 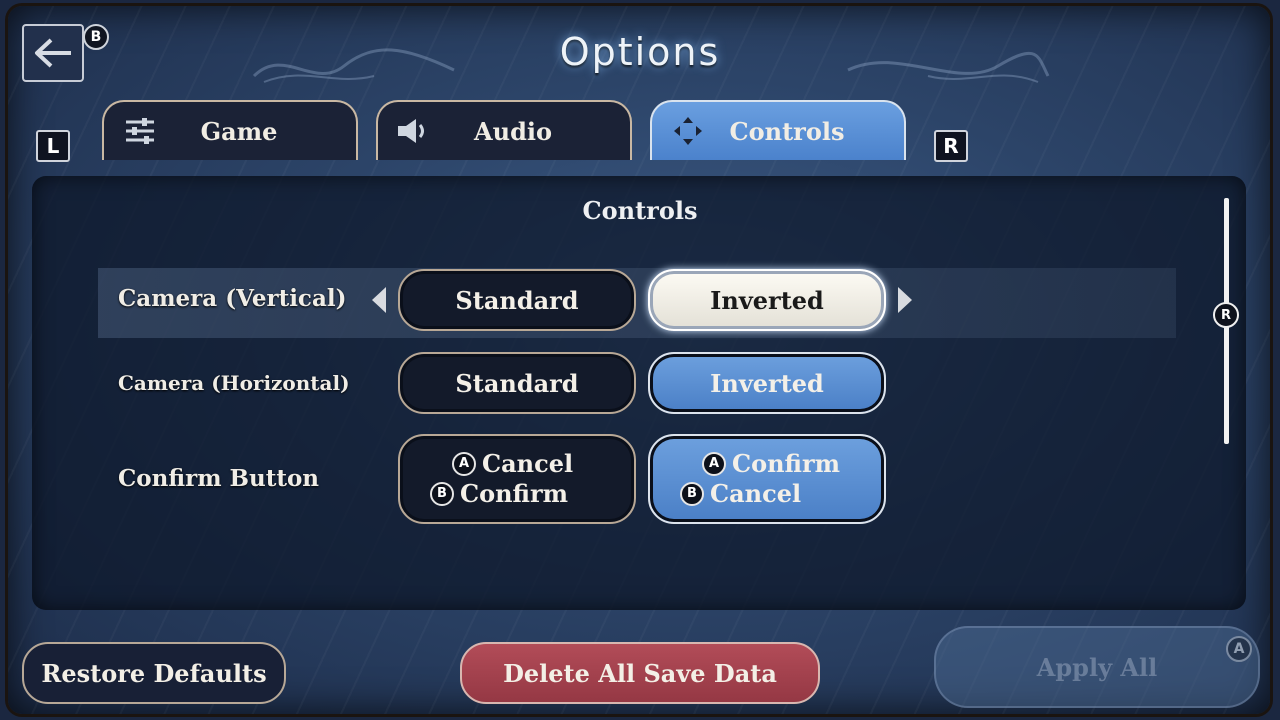 I want to click on camera-horizontal-label: Camera (Horizontal), so click(x=234, y=383).